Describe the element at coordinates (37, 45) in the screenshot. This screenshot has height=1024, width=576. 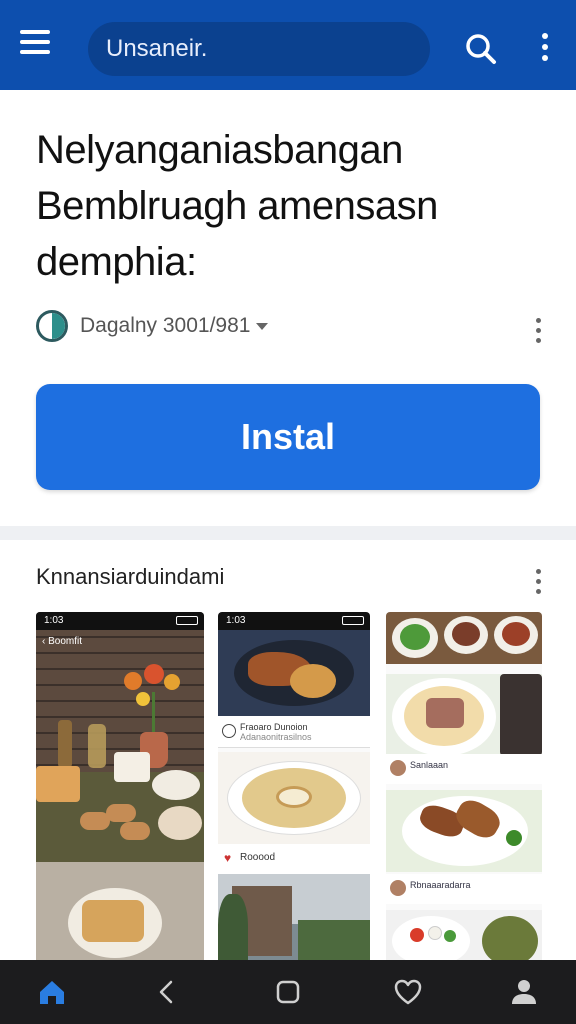
I see `menu-icon` at that location.